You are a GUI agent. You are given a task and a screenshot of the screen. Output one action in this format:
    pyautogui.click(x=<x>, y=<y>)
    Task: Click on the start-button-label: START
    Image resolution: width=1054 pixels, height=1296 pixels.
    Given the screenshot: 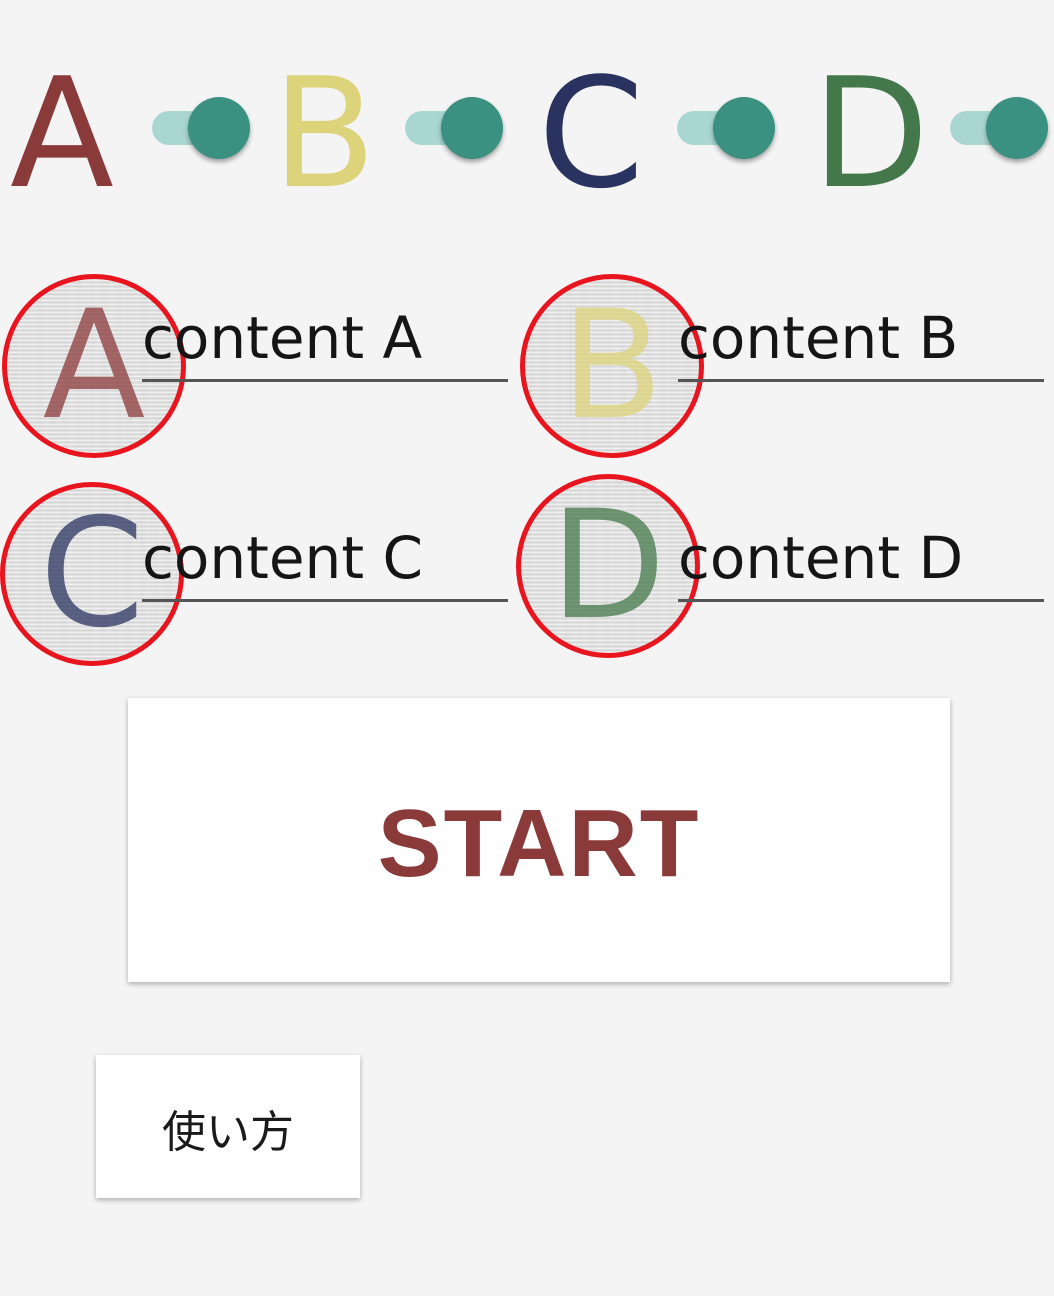 What is the action you would take?
    pyautogui.click(x=539, y=843)
    